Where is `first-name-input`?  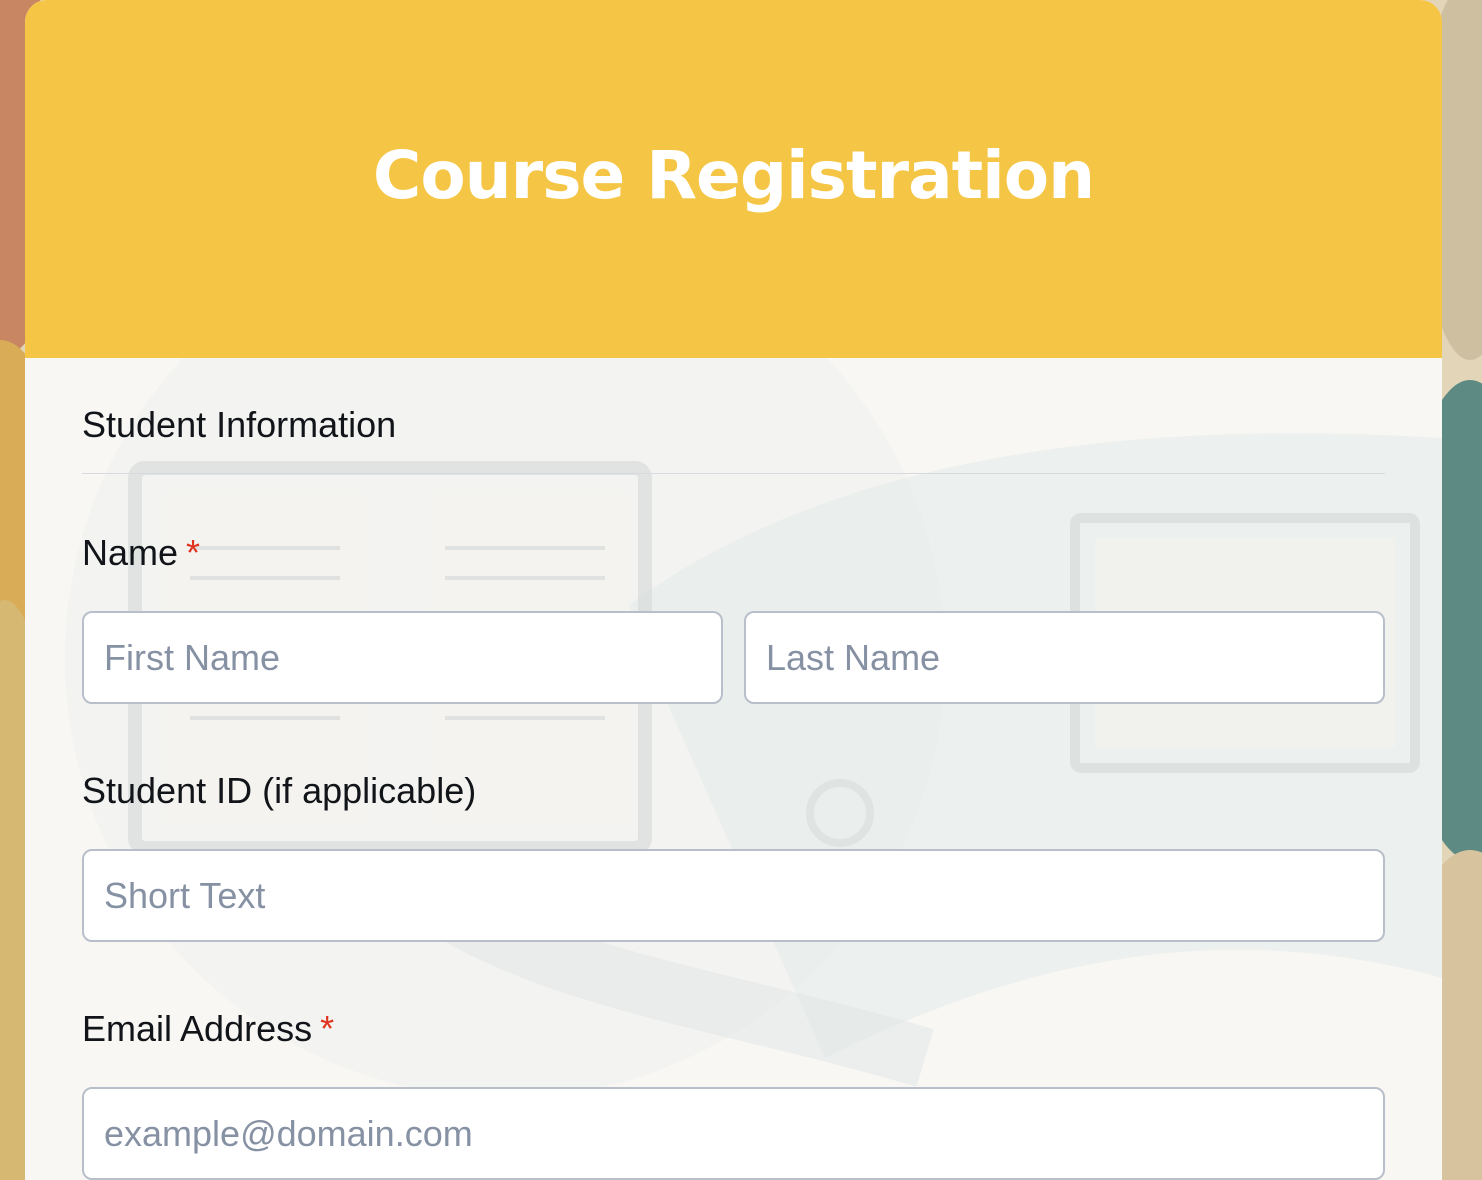 first-name-input is located at coordinates (402, 657).